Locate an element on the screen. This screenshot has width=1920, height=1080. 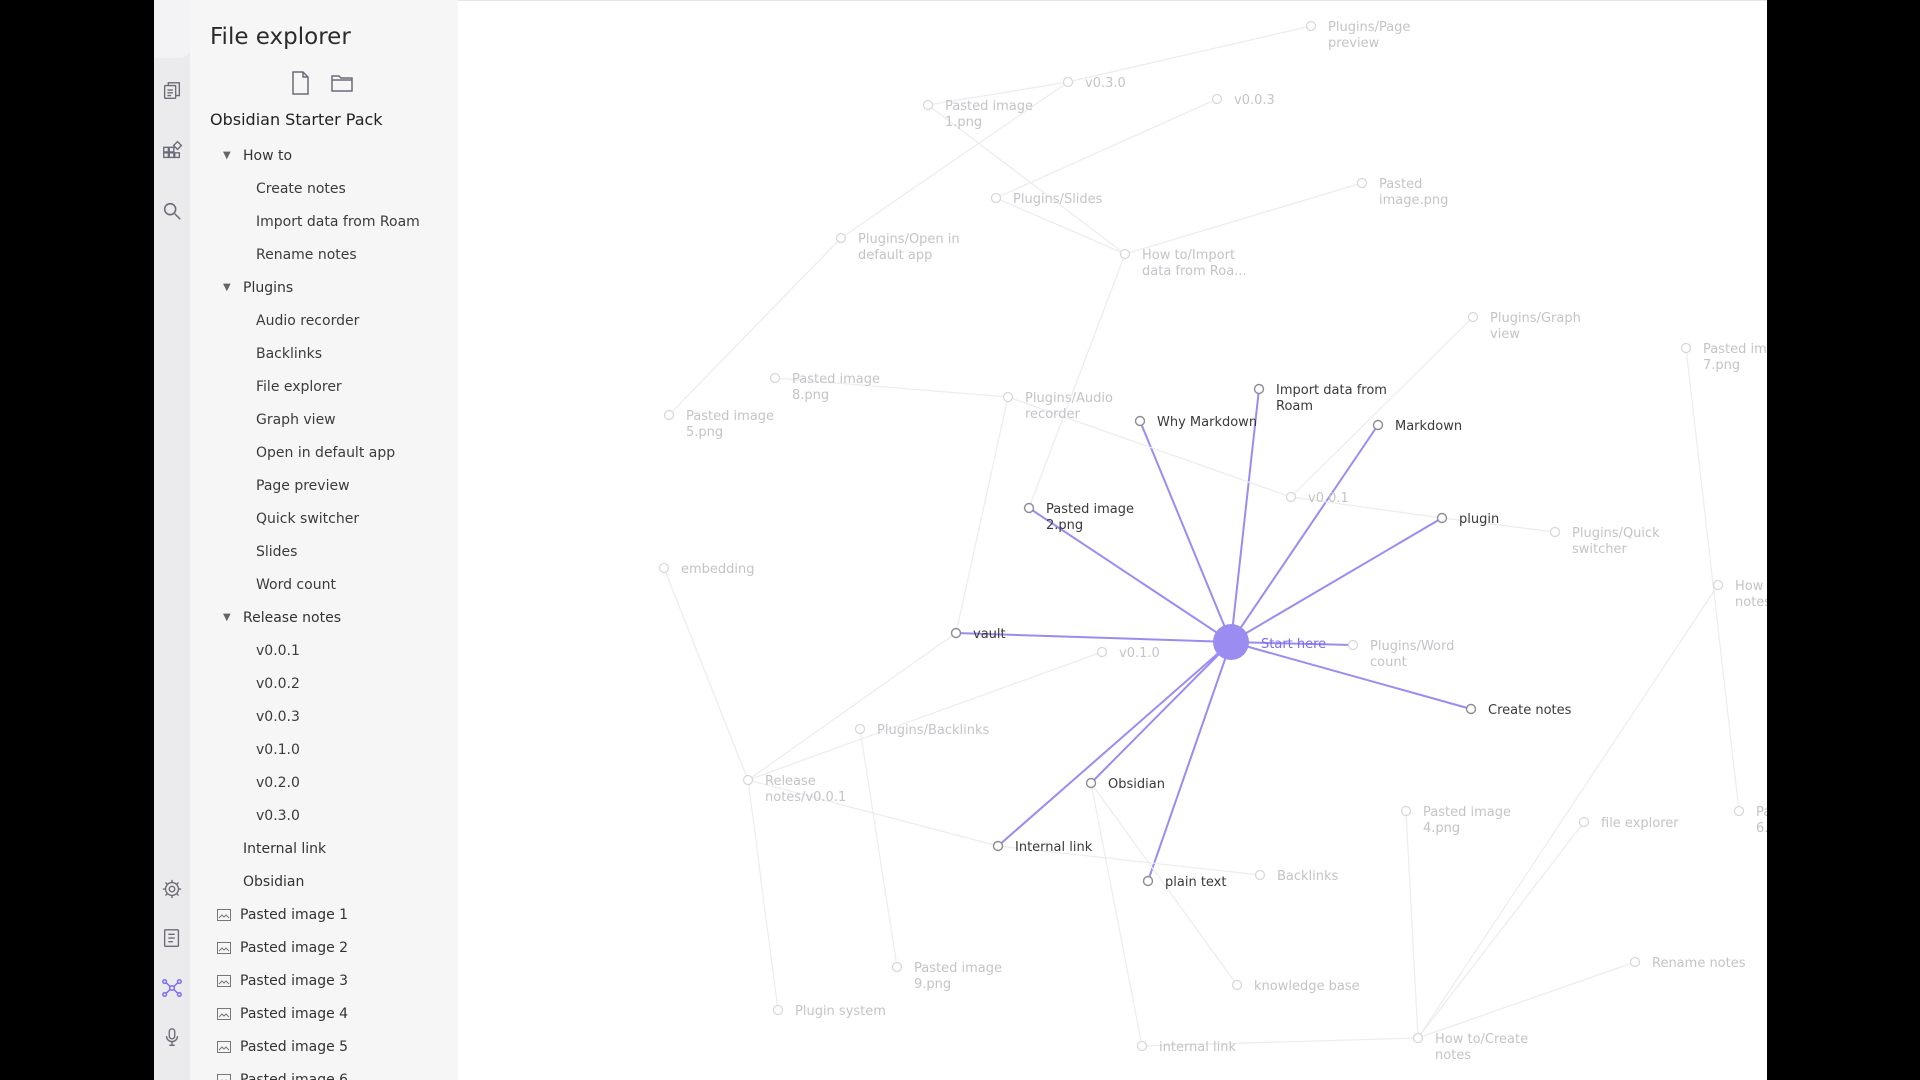
graph-node: Pasted image 4.png is located at coordinates (1455, 820).